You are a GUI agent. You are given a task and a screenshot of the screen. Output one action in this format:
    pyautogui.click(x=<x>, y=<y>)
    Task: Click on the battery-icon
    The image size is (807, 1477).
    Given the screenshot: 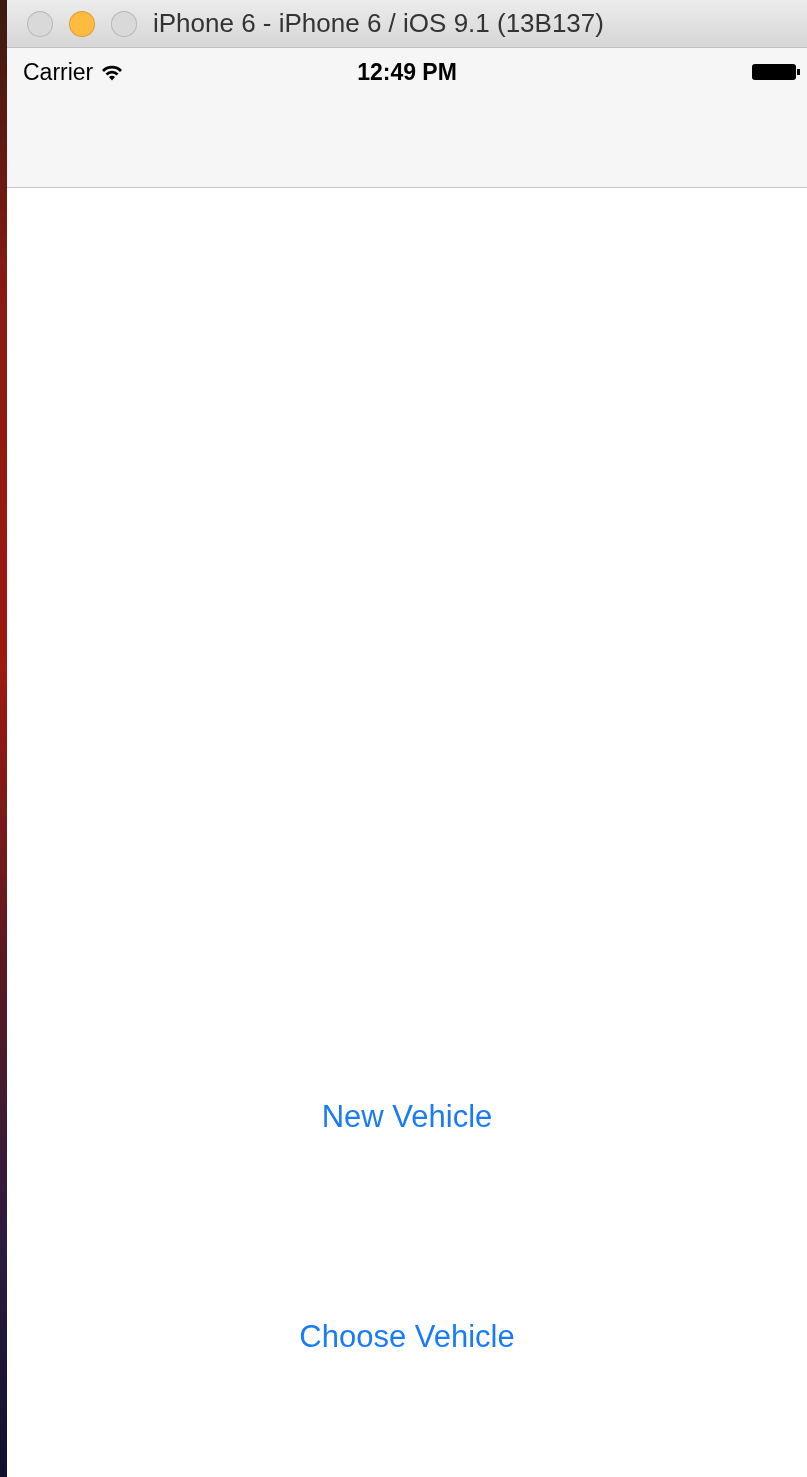 What is the action you would take?
    pyautogui.click(x=776, y=72)
    